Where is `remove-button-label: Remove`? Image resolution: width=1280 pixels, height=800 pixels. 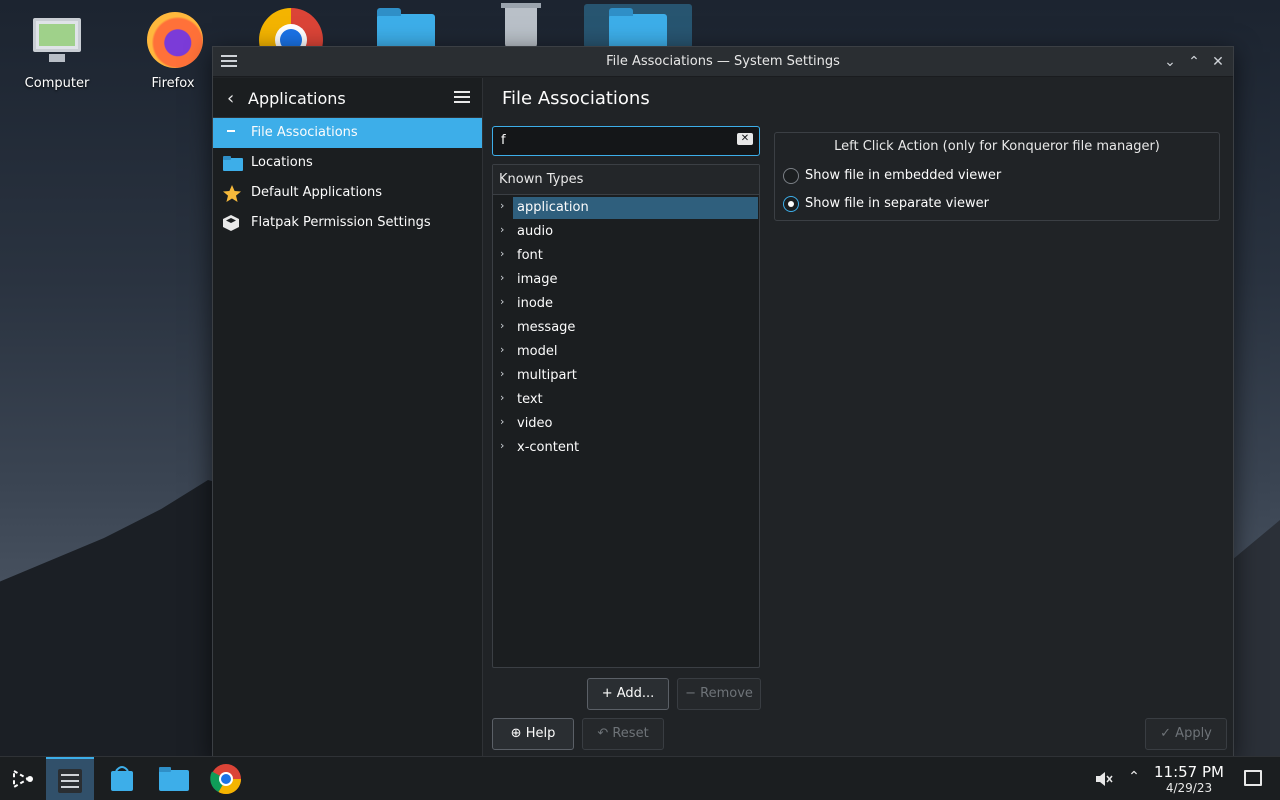
remove-button-label: Remove is located at coordinates (726, 693).